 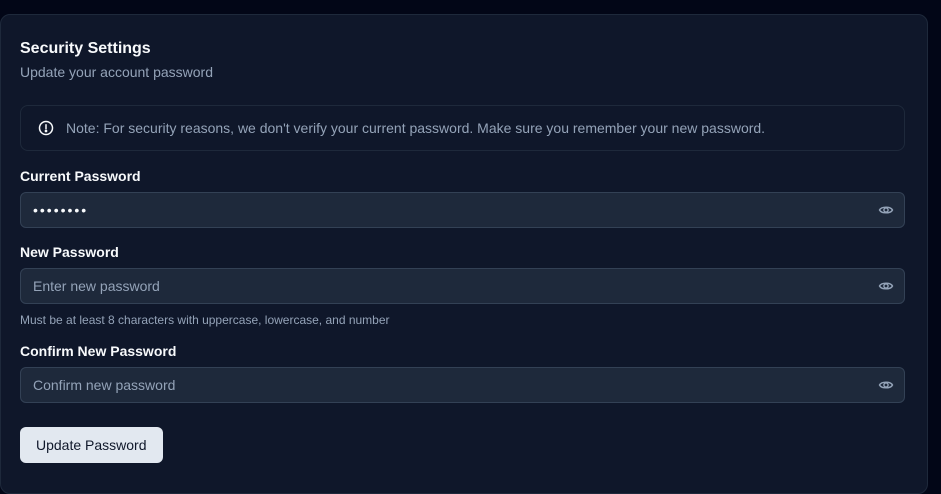 What do you see at coordinates (46, 128) in the screenshot?
I see `alert-circle-icon` at bounding box center [46, 128].